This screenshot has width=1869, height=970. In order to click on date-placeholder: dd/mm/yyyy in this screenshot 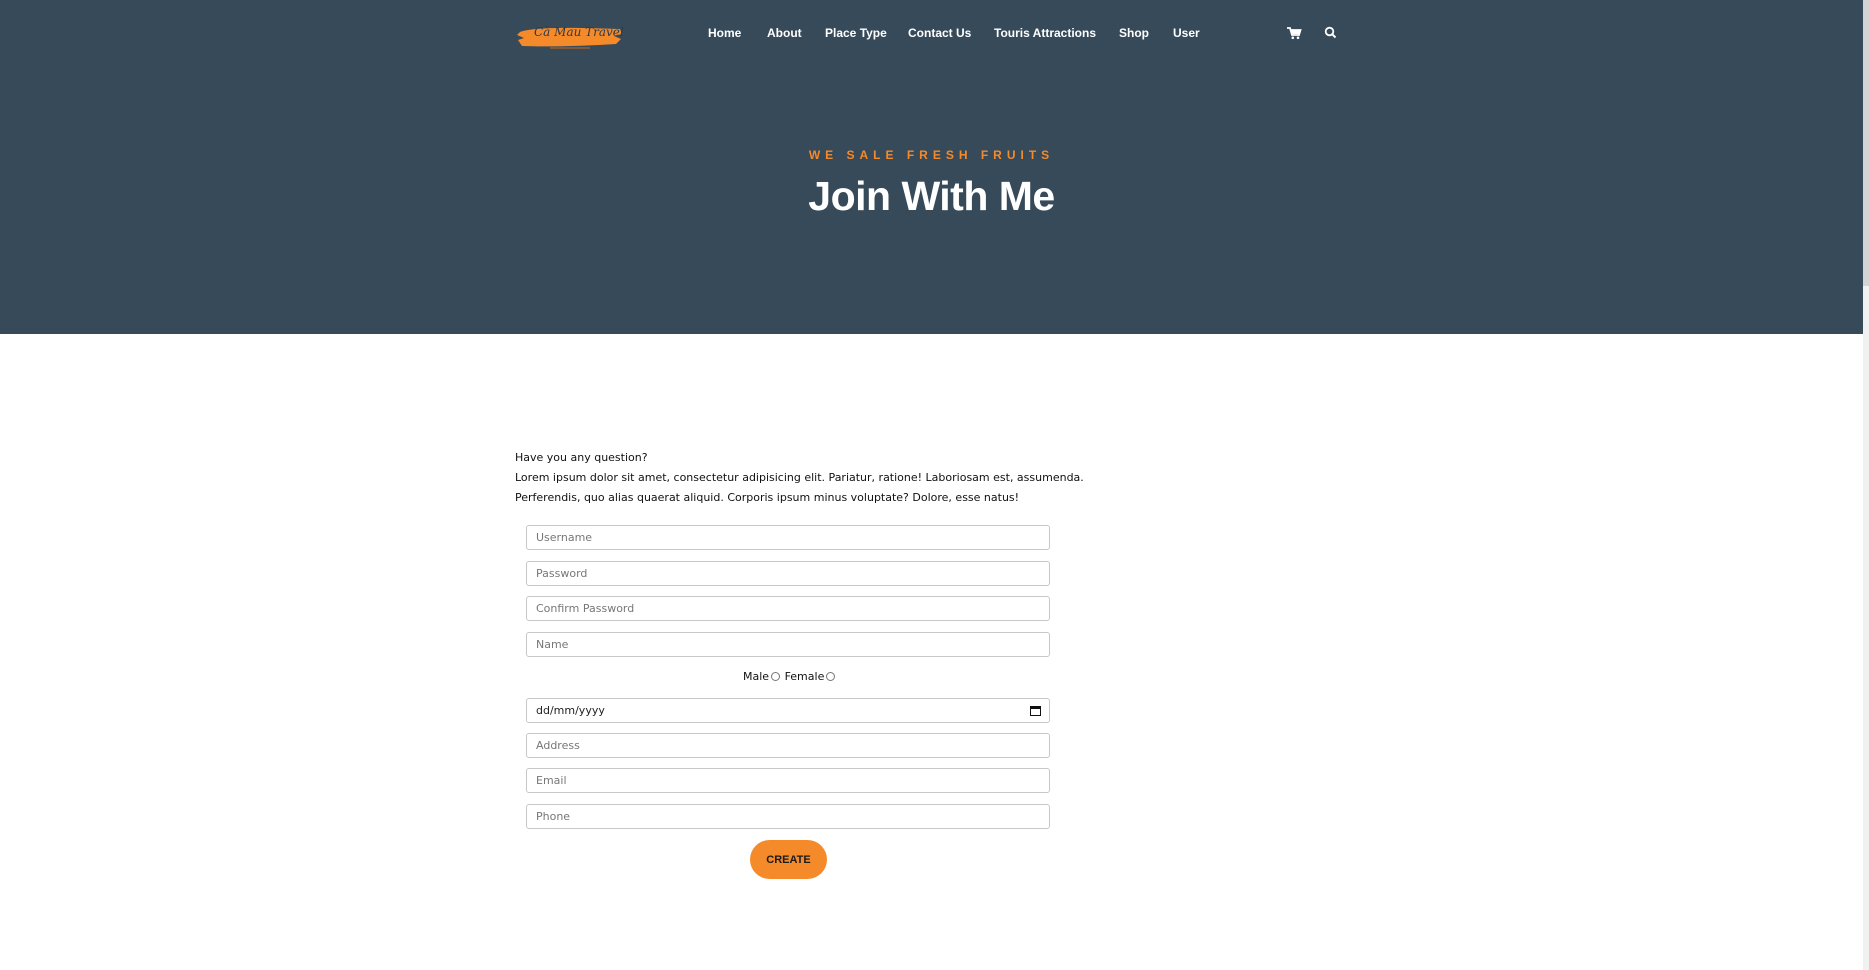, I will do `click(570, 710)`.